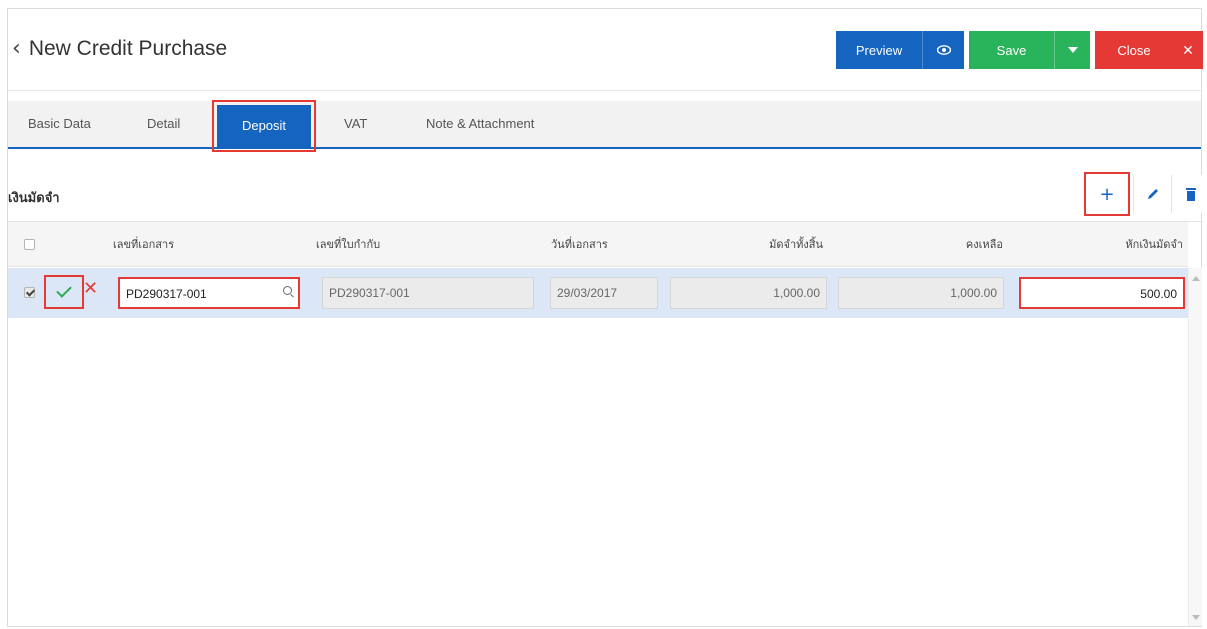  What do you see at coordinates (1196, 278) in the screenshot?
I see `scroll-up-icon` at bounding box center [1196, 278].